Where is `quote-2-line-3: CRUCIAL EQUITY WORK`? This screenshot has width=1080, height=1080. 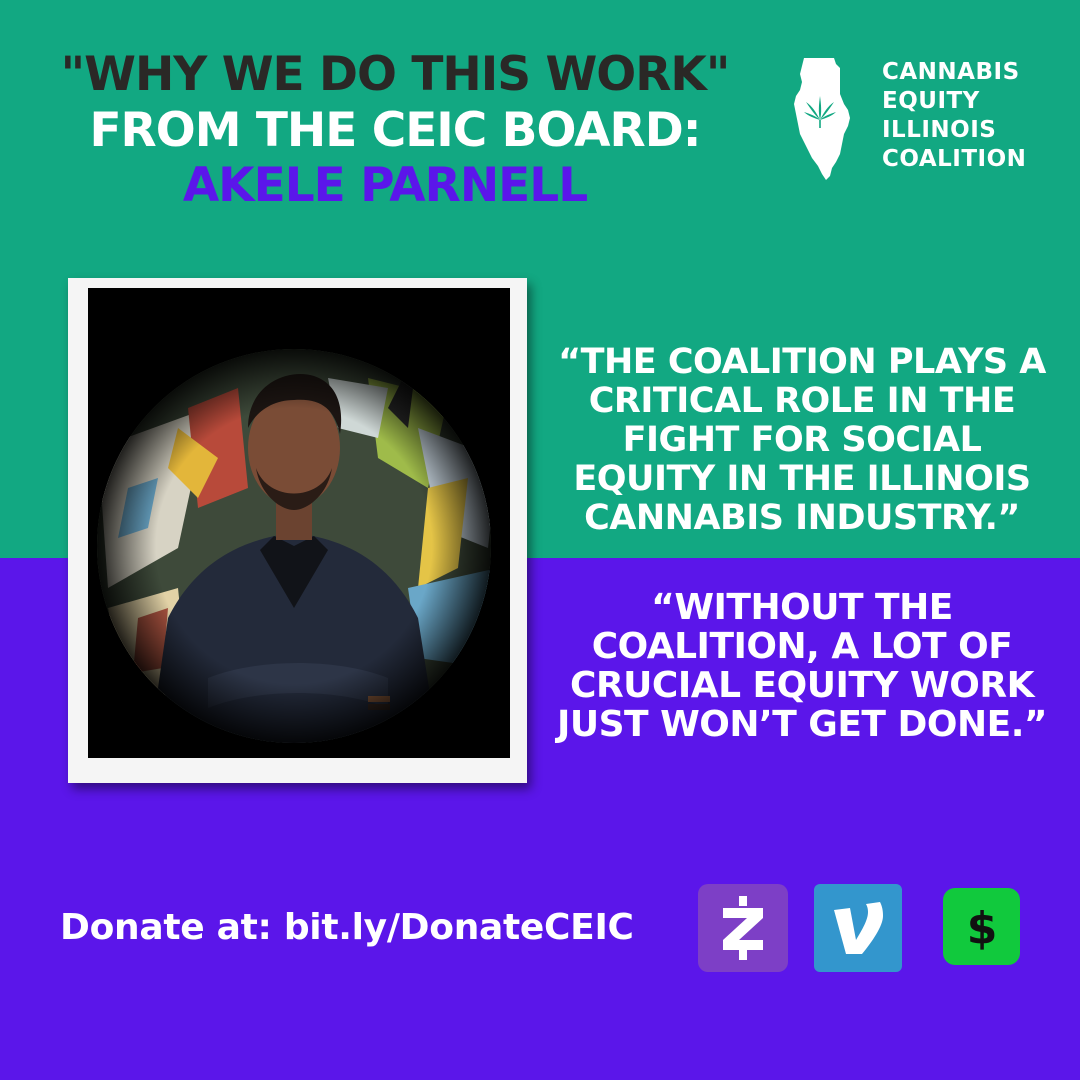 quote-2-line-3: CRUCIAL EQUITY WORK is located at coordinates (802, 685).